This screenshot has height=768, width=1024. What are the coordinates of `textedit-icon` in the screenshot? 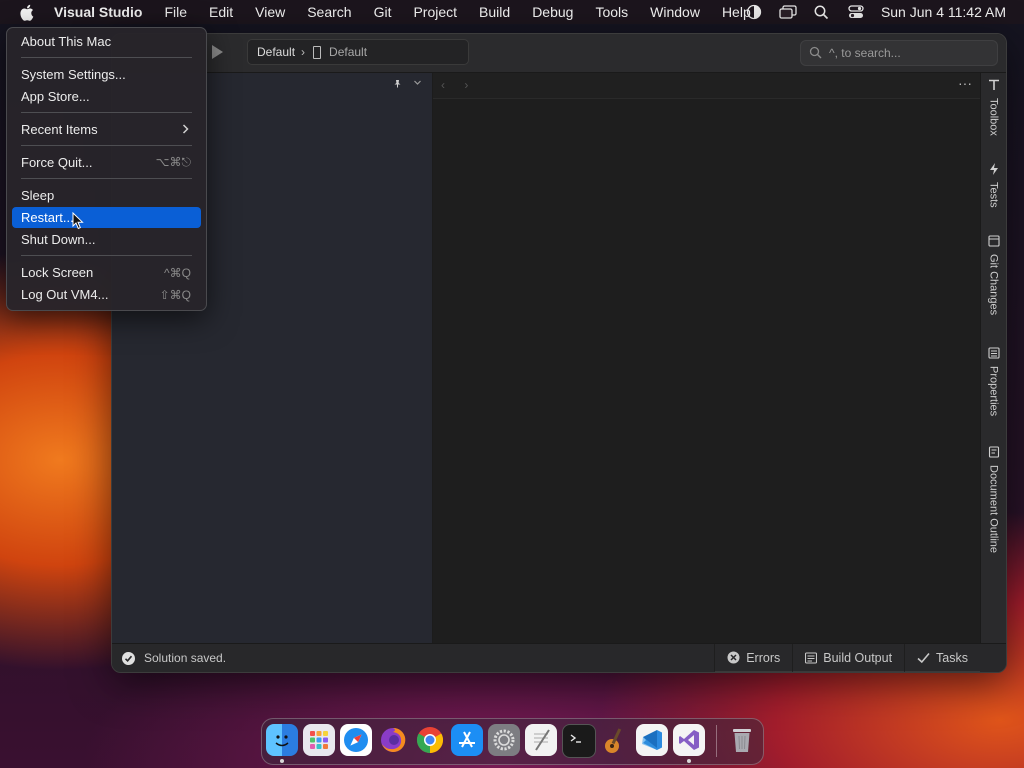 It's located at (541, 740).